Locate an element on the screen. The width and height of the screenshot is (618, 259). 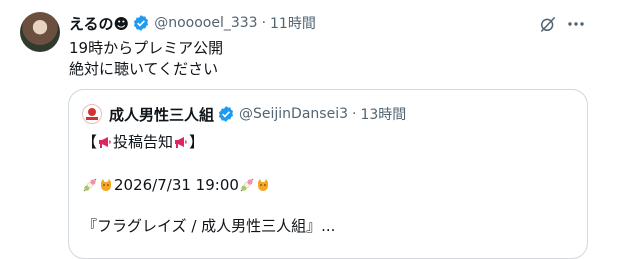
quoted-avatar is located at coordinates (92, 114).